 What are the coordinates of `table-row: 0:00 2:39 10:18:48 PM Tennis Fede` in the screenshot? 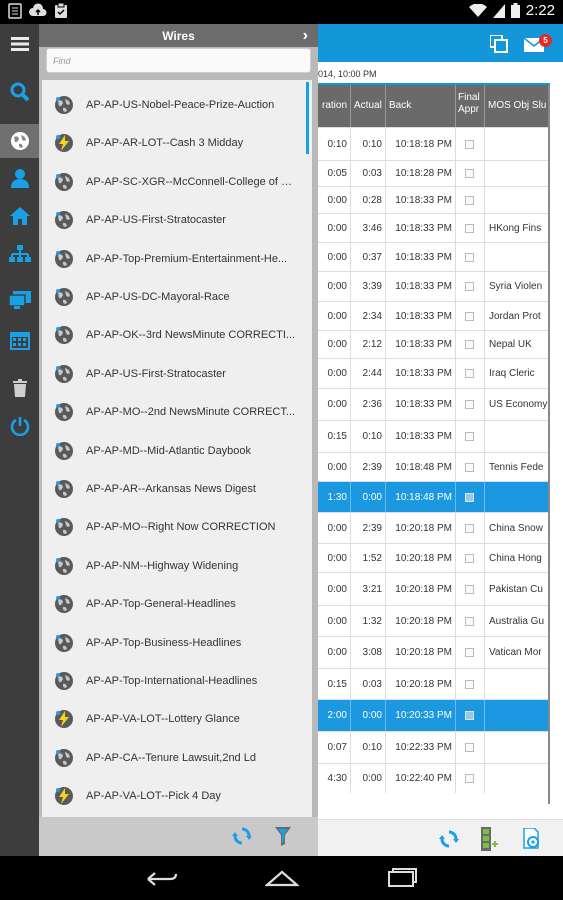 It's located at (433, 466).